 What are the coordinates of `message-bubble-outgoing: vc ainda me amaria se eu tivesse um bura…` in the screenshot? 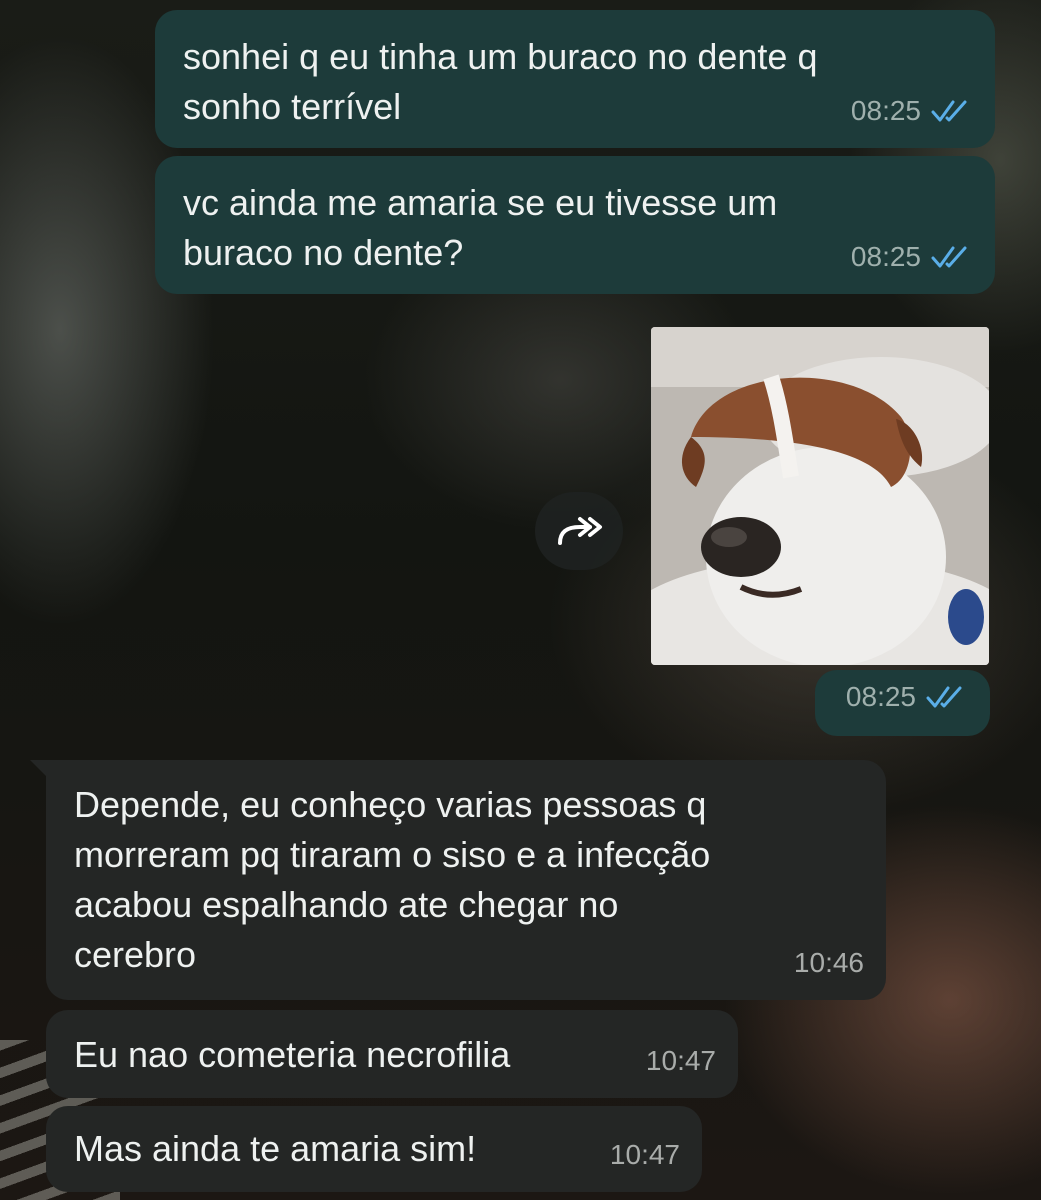 It's located at (575, 225).